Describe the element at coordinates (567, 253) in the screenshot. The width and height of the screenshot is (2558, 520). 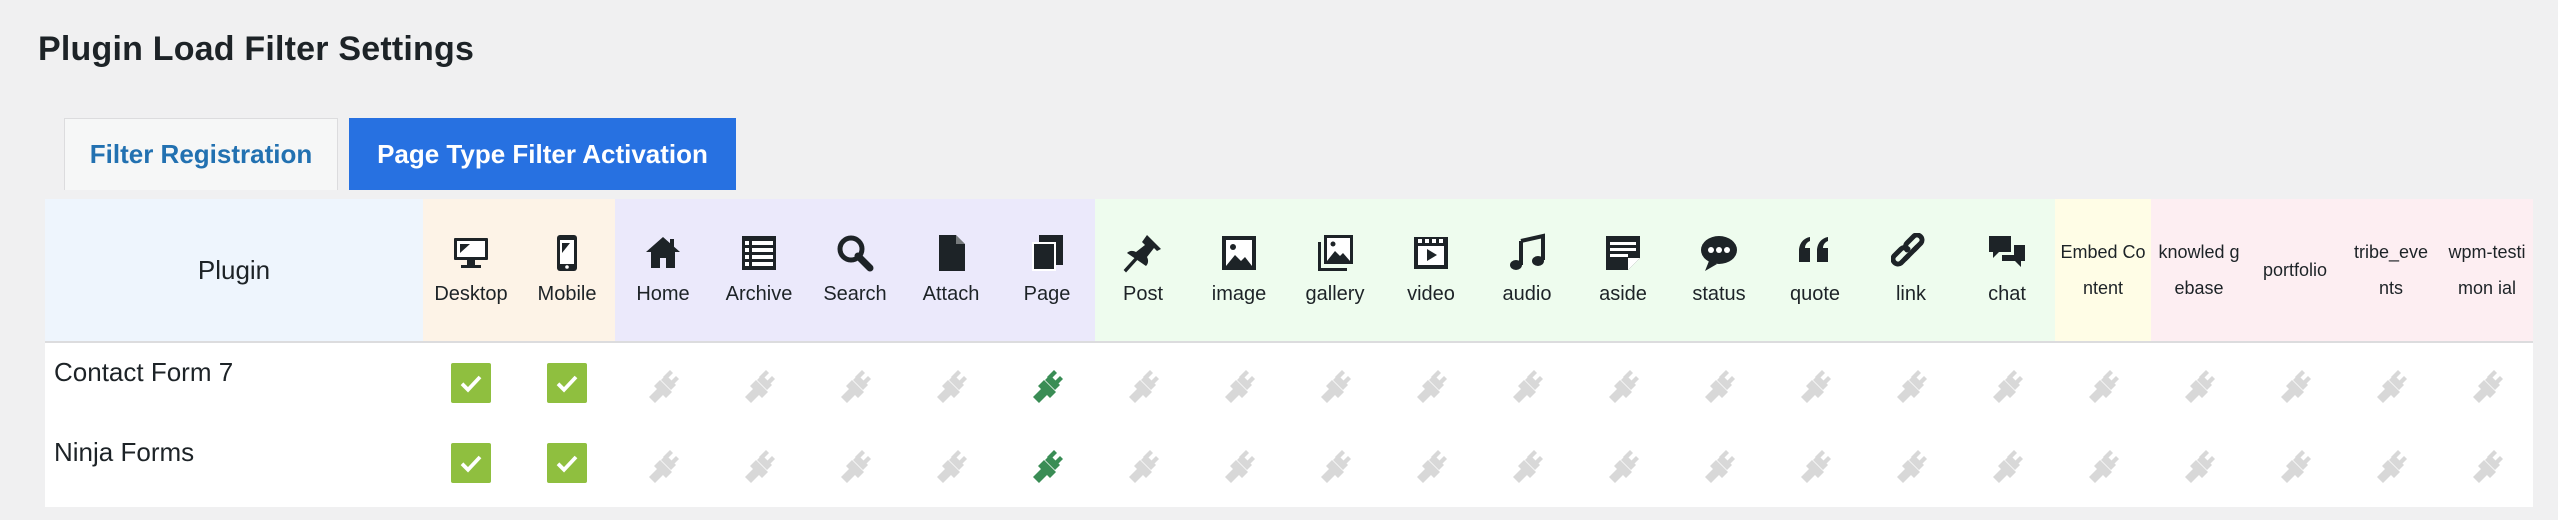
I see `mobile-icon` at that location.